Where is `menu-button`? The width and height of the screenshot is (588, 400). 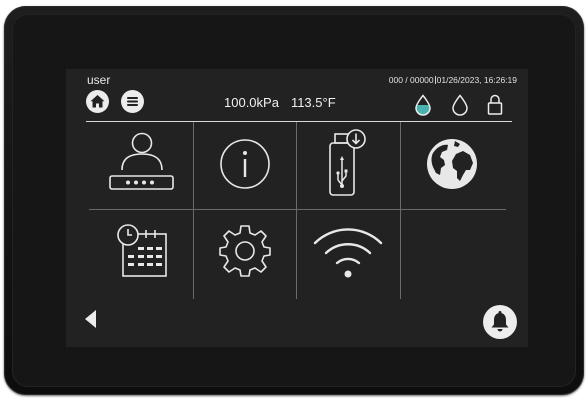 menu-button is located at coordinates (132, 101).